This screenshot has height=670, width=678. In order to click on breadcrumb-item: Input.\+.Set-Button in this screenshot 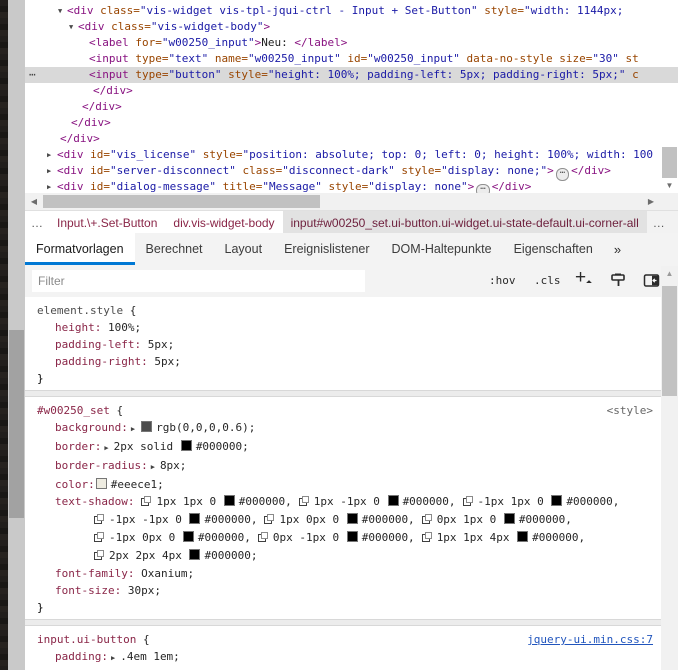, I will do `click(107, 222)`.